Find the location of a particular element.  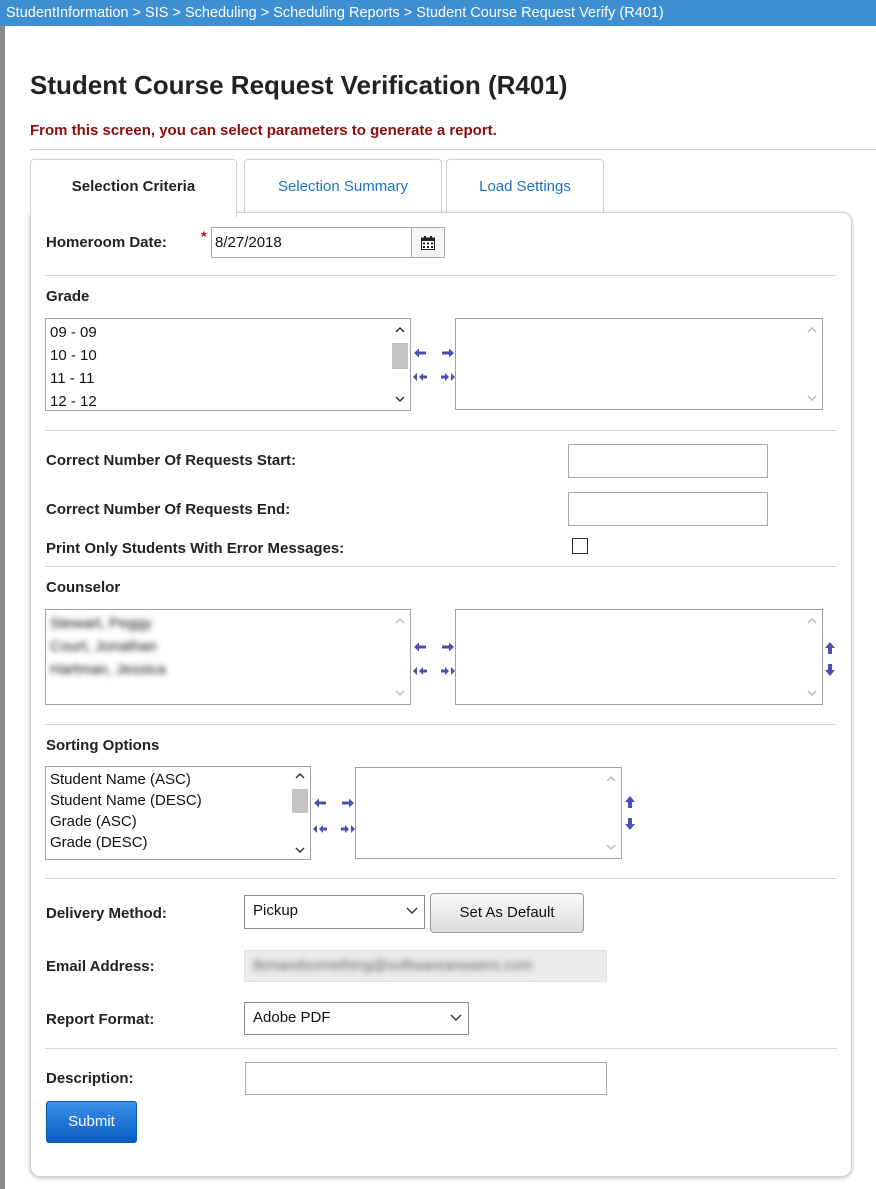

calendar-button is located at coordinates (428, 242).